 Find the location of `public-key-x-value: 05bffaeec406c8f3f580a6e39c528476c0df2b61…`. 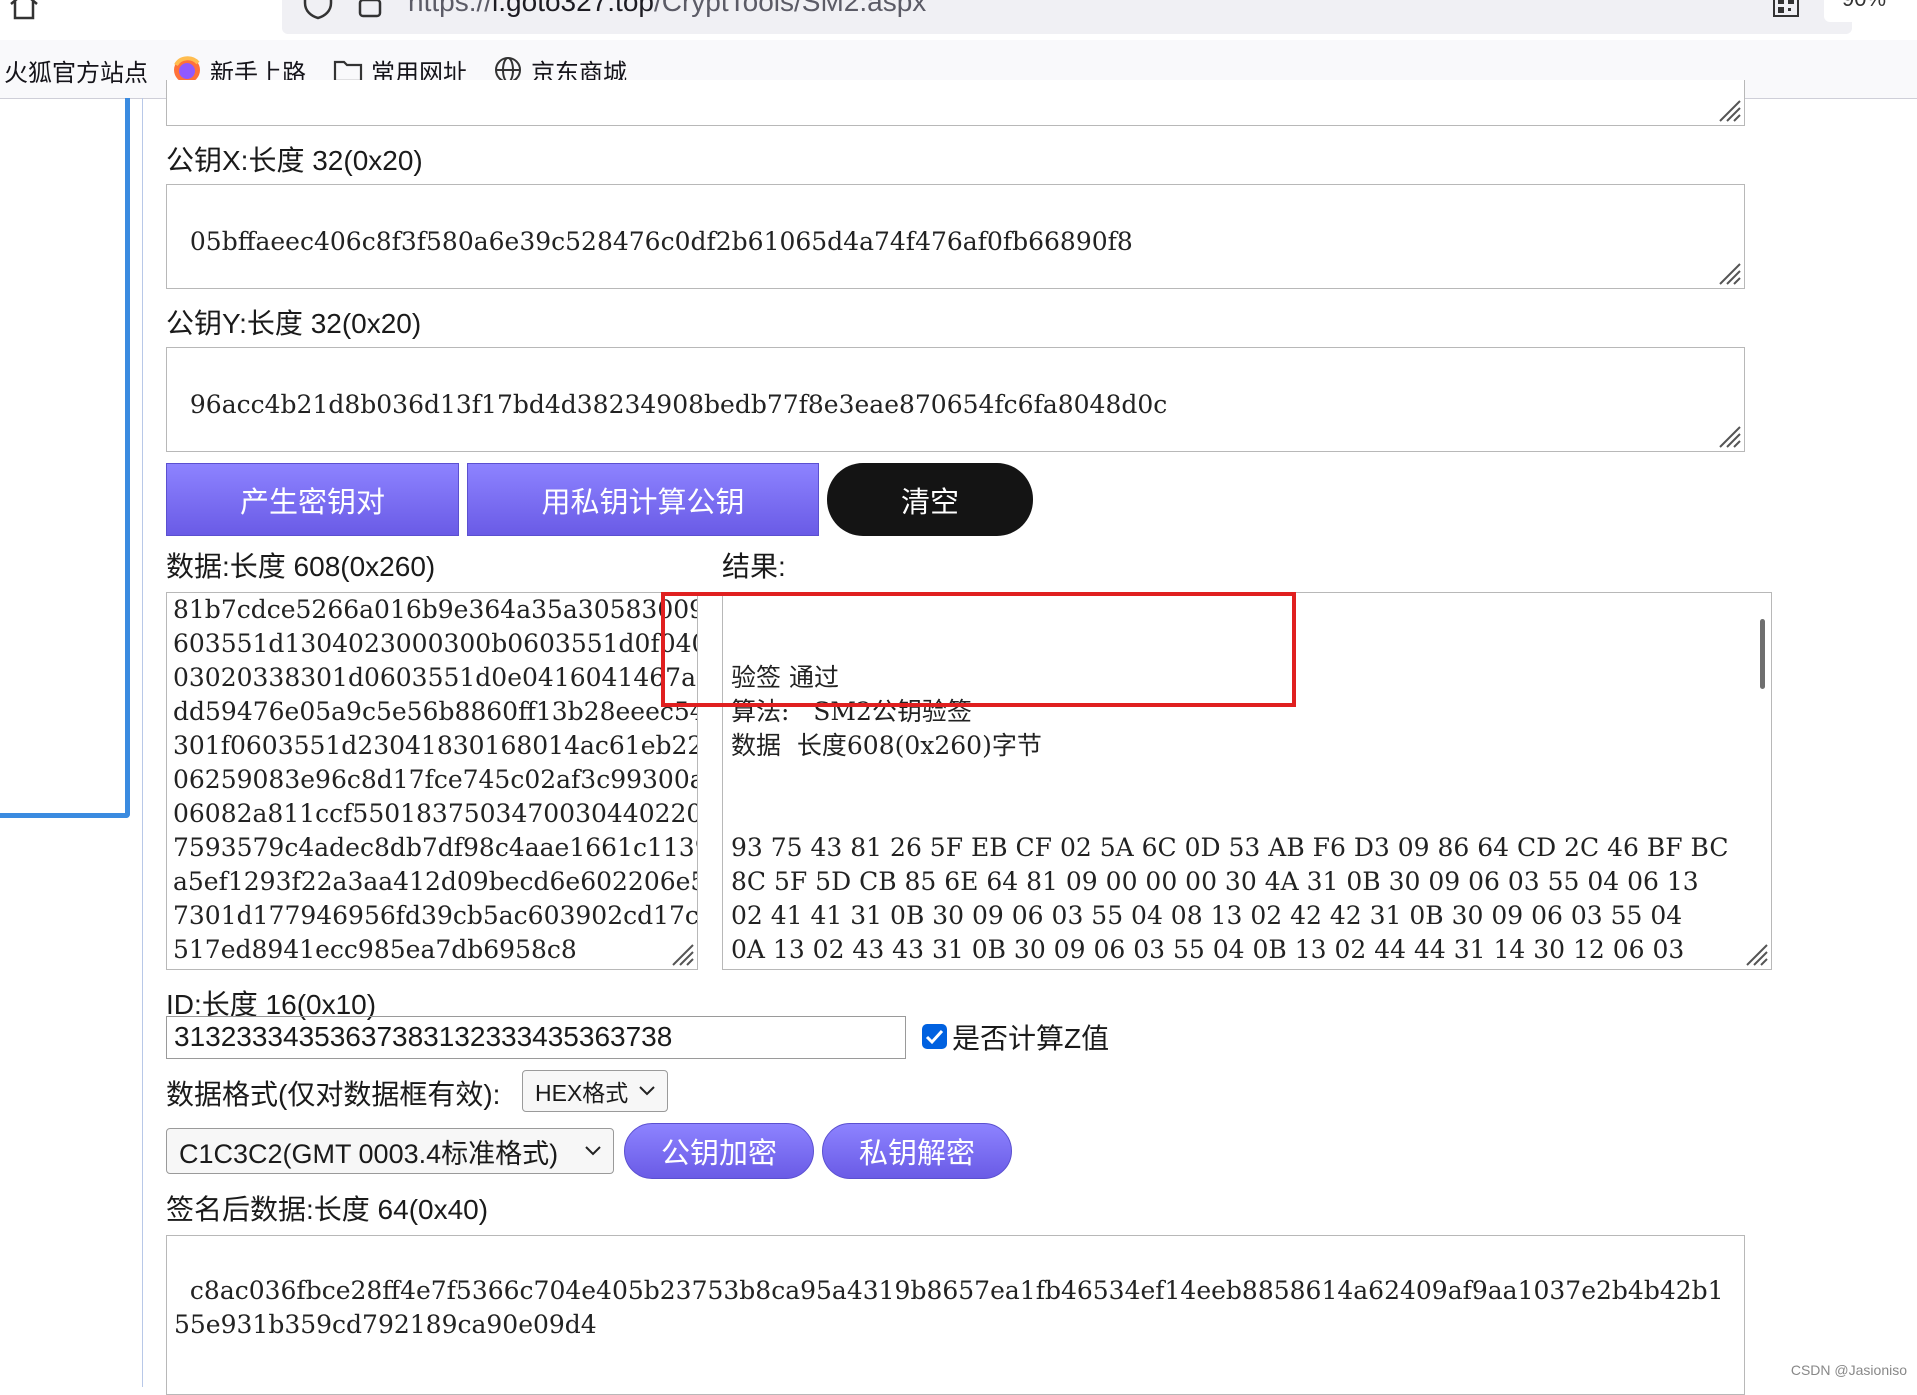

public-key-x-value: 05bffaeec406c8f3f580a6e39c528476c0df2b61… is located at coordinates (661, 241).